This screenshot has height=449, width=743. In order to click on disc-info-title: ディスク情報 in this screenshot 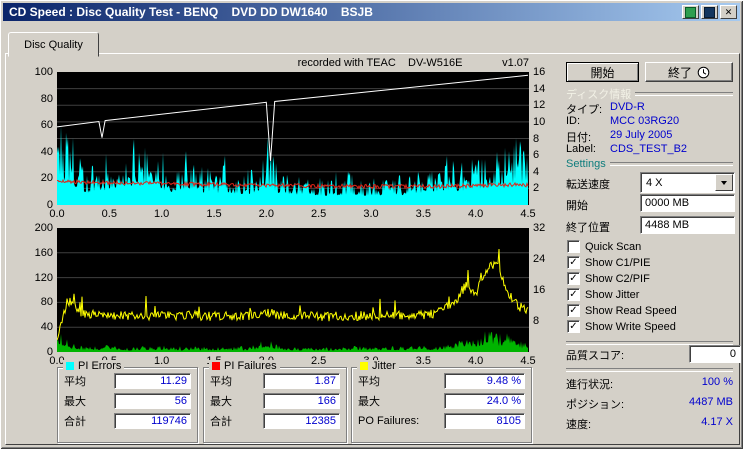, I will do `click(599, 95)`.